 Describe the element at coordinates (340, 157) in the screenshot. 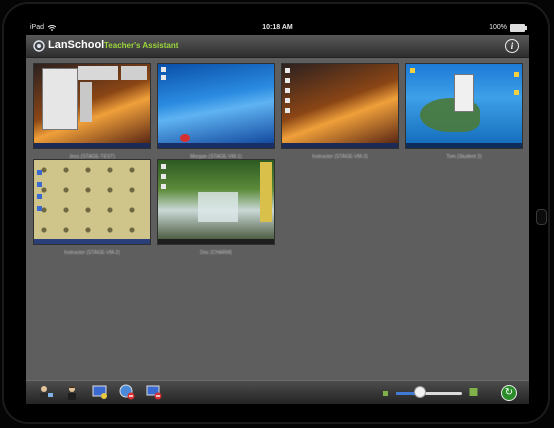

I see `student-name: Instructor (STAGE-VM-3)` at that location.